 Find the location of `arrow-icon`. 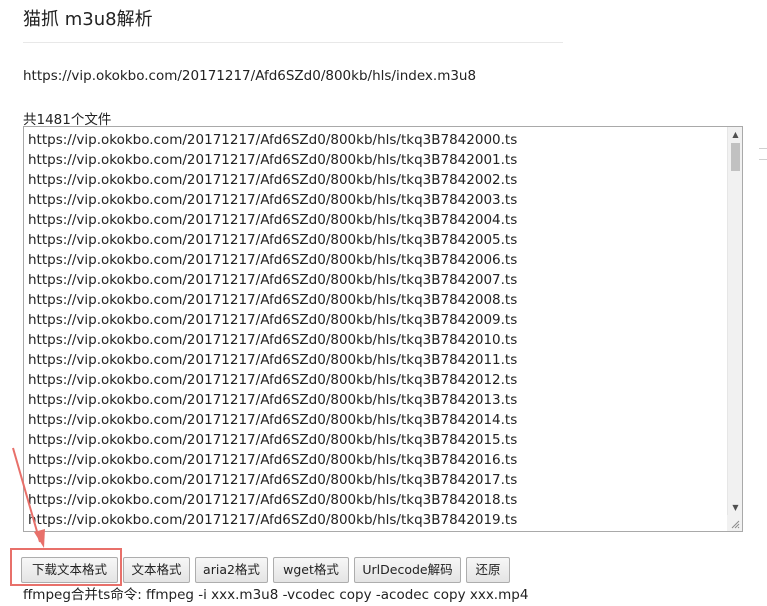

arrow-icon is located at coordinates (28, 497).